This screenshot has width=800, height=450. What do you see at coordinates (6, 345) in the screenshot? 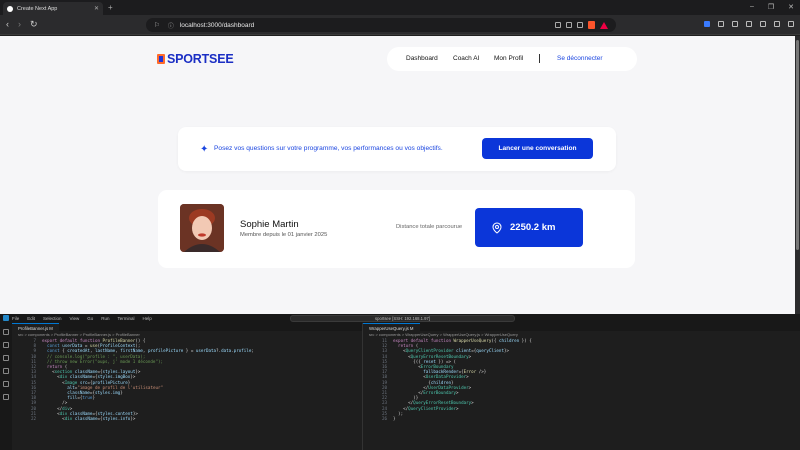
I see `search-icon` at bounding box center [6, 345].